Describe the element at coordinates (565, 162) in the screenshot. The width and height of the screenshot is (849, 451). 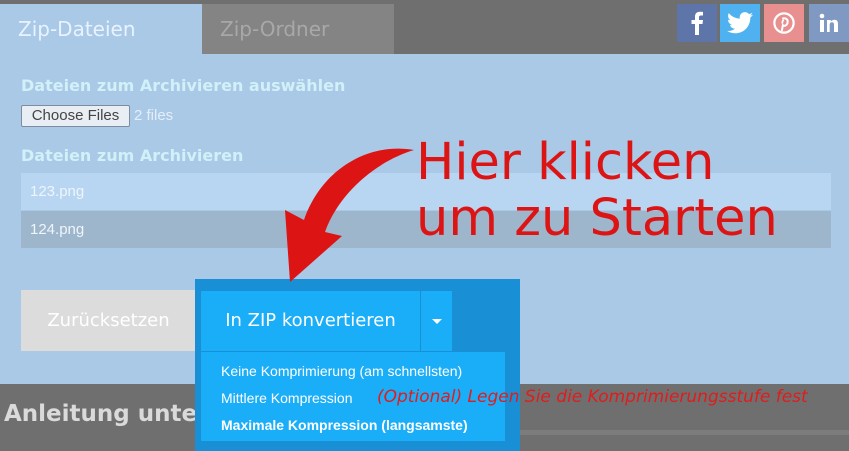
I see `start-hint-line1: Hier klicken` at that location.